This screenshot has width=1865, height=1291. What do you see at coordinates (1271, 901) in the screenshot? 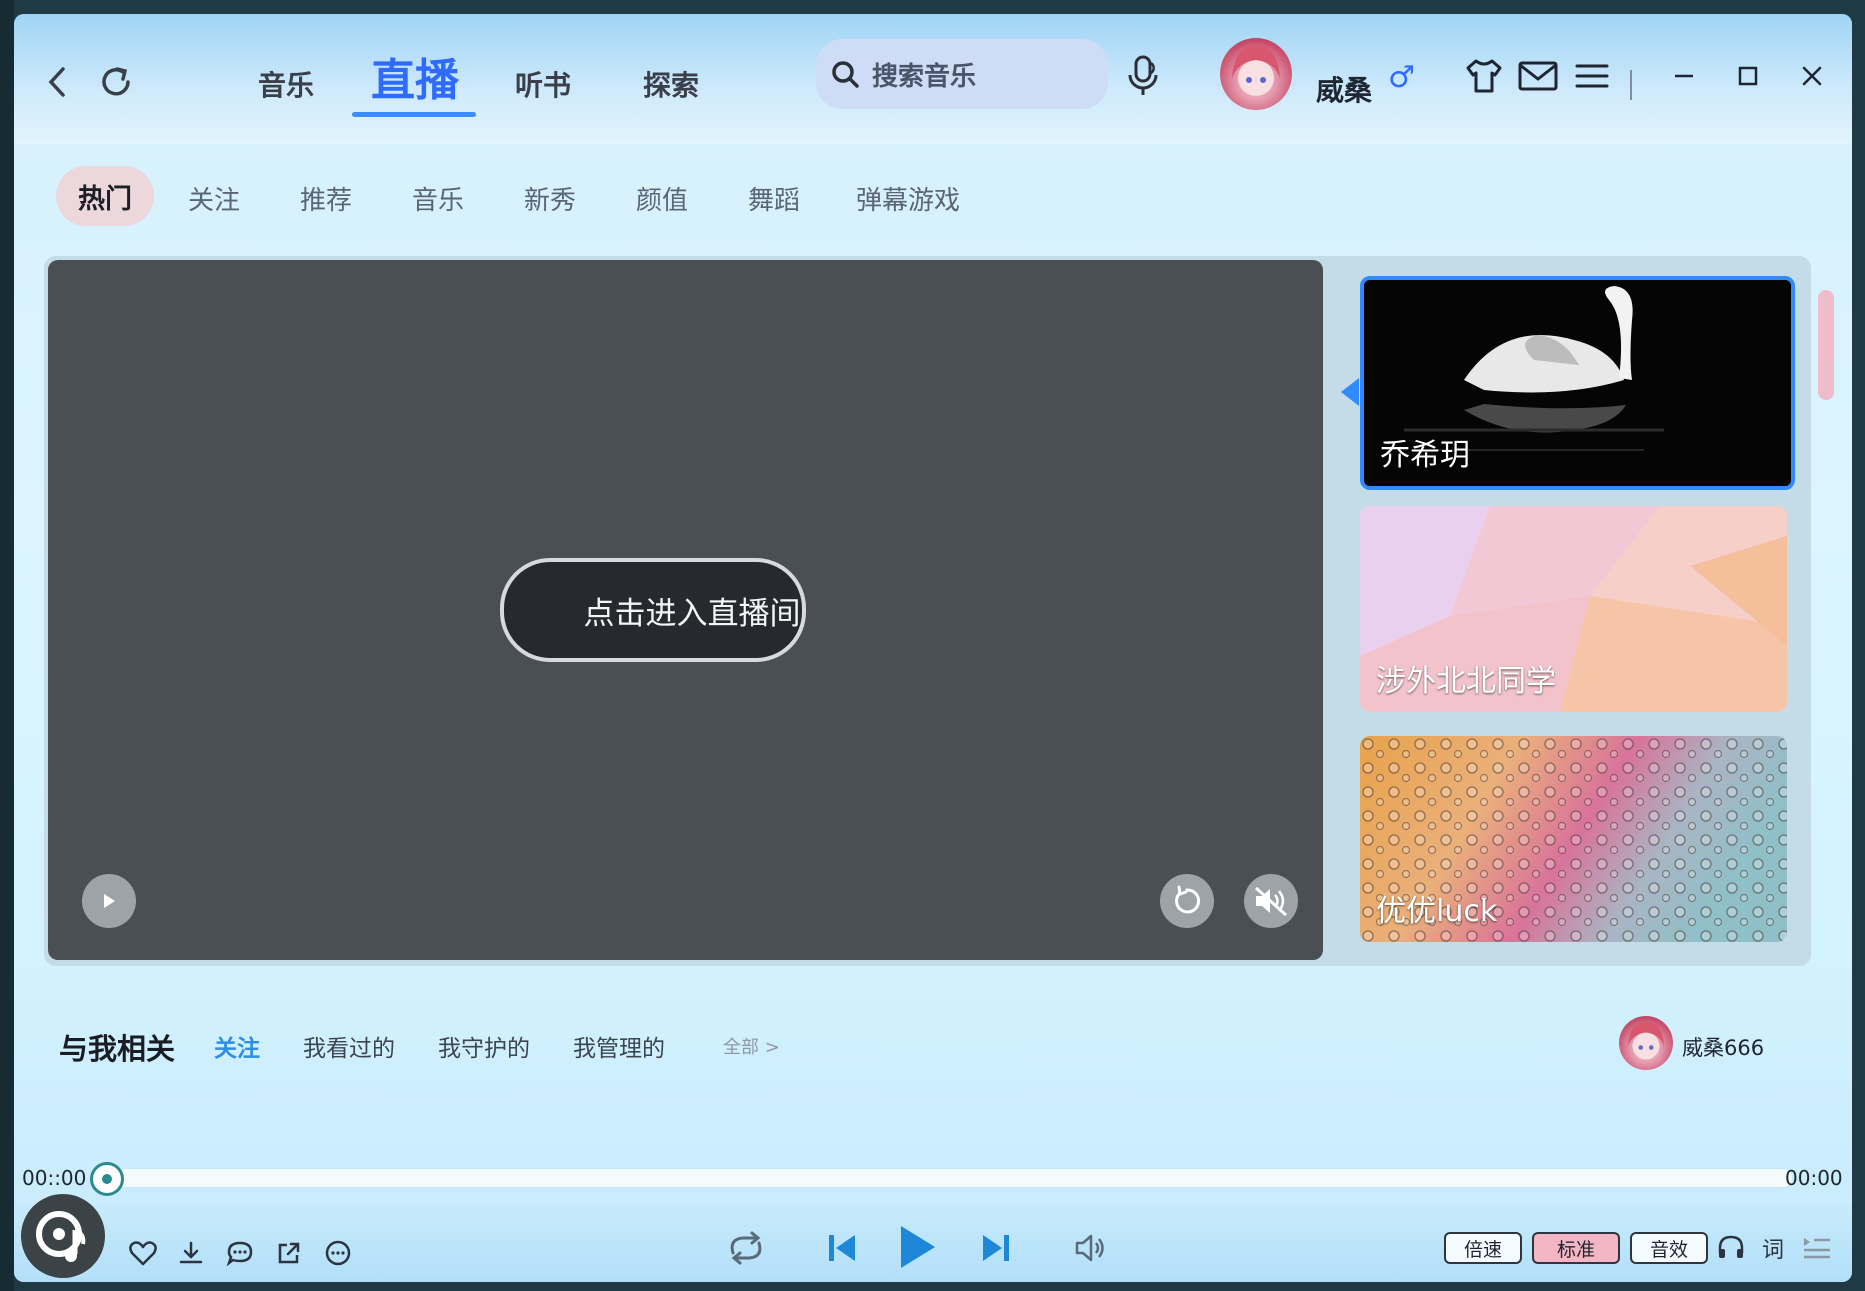
I see `player-mute-button` at bounding box center [1271, 901].